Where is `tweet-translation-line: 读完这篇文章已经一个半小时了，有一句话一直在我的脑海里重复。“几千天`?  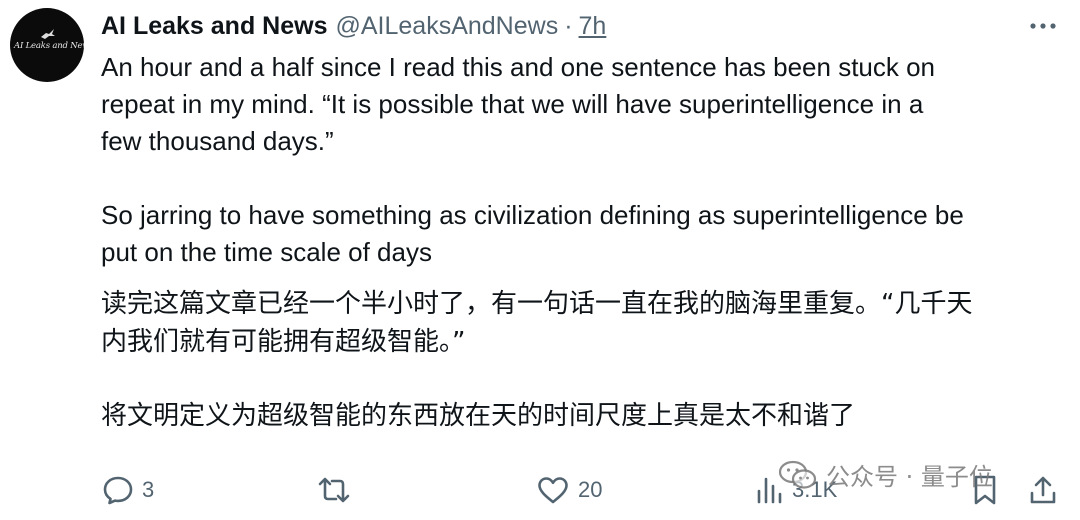 tweet-translation-line: 读完这篇文章已经一个半小时了，有一句话一直在我的脑海里重复。“几千天 is located at coordinates (537, 304).